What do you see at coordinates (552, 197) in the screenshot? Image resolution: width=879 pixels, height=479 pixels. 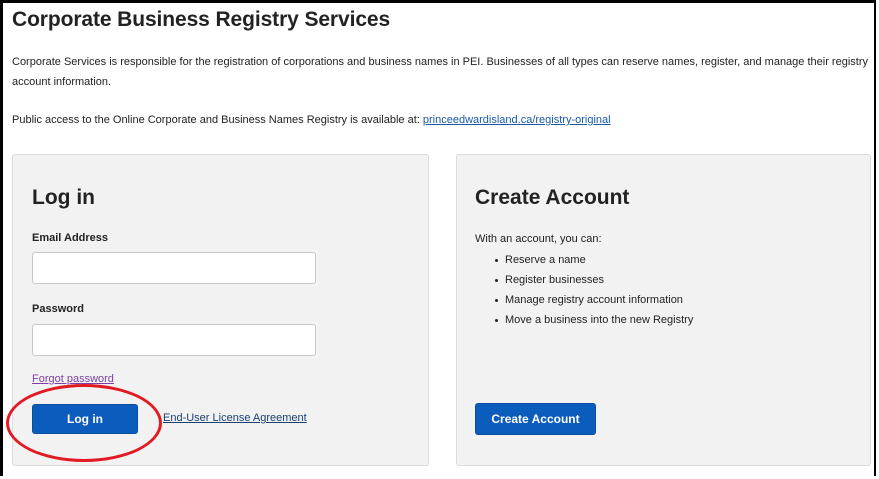 I see `create-account-heading: Create Account` at bounding box center [552, 197].